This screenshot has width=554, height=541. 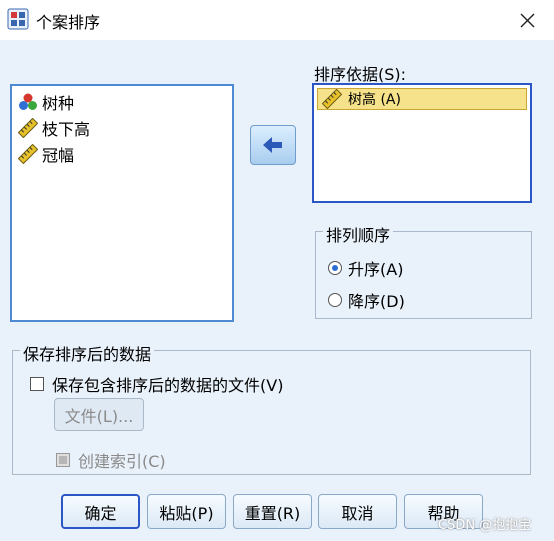 What do you see at coordinates (272, 511) in the screenshot?
I see `reset-button: 重置(R)` at bounding box center [272, 511].